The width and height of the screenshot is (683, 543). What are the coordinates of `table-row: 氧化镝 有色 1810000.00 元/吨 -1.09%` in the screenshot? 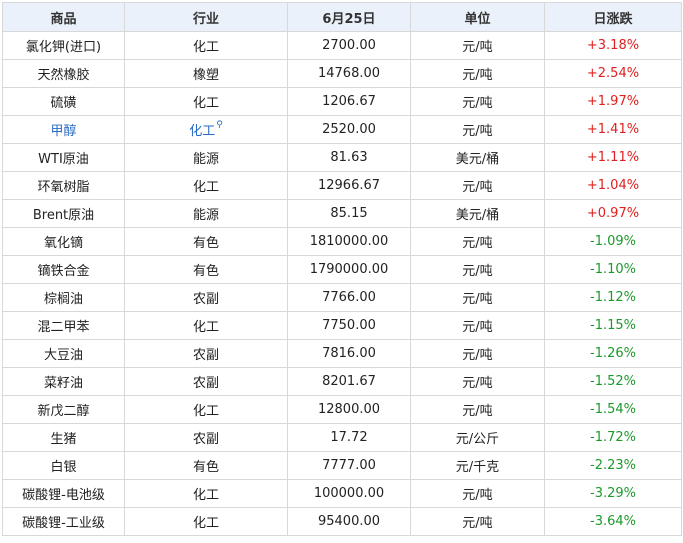 It's located at (342, 241).